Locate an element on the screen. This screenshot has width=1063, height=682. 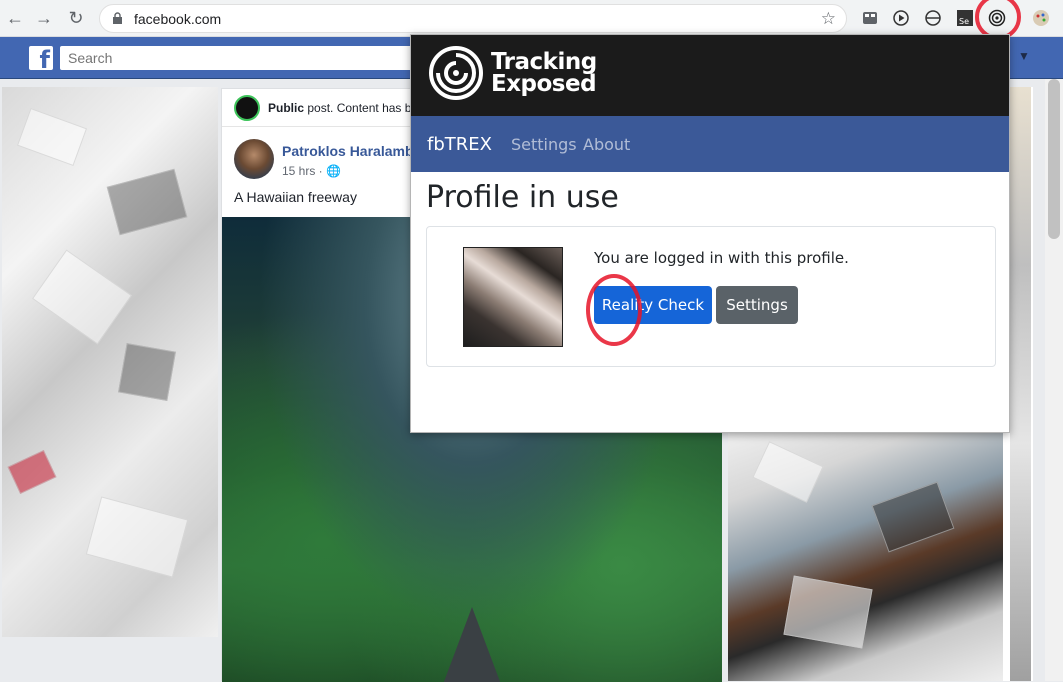
play-icon is located at coordinates (901, 18).